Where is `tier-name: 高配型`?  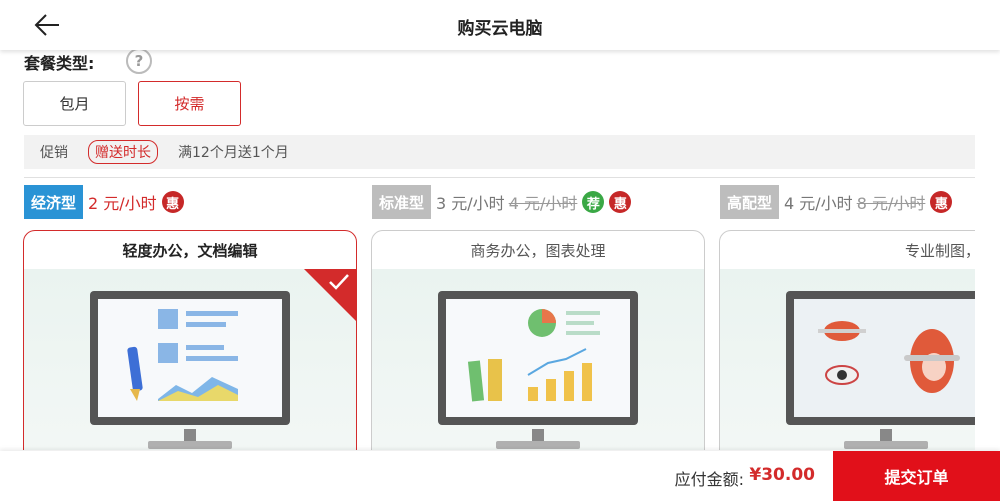 tier-name: 高配型 is located at coordinates (750, 202).